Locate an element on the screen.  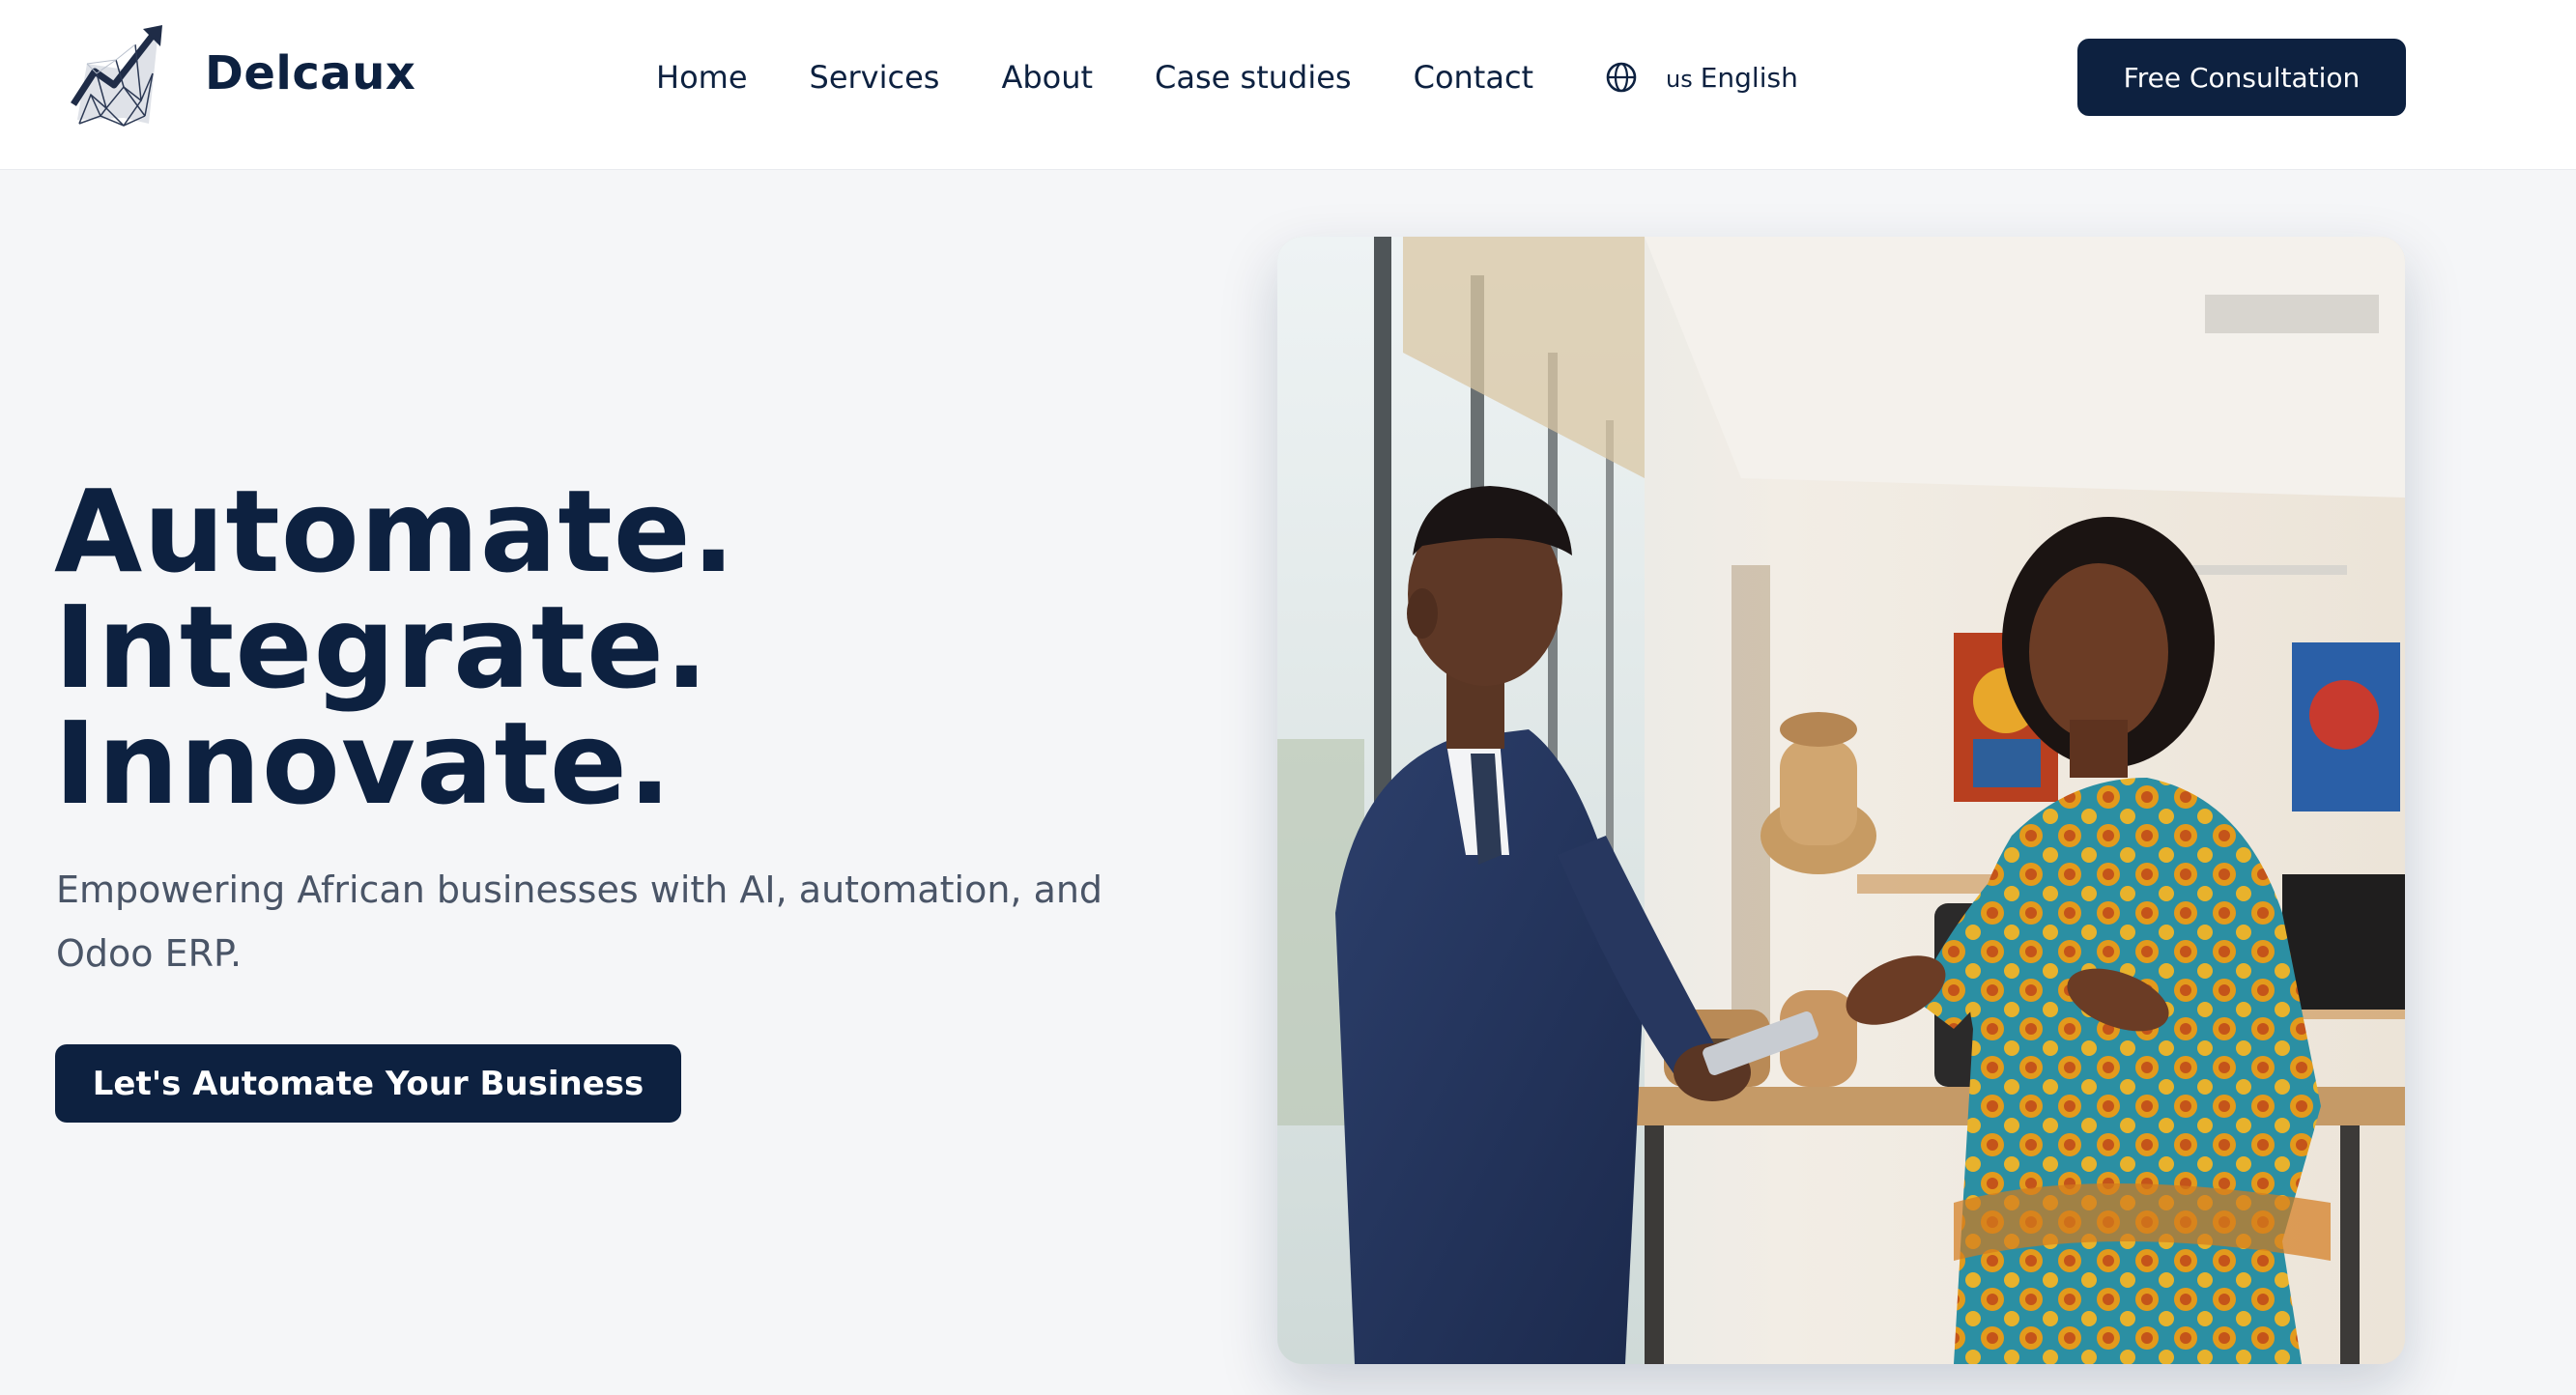
main-nav: Home Services About Case studies Contact is located at coordinates (1126, 77).